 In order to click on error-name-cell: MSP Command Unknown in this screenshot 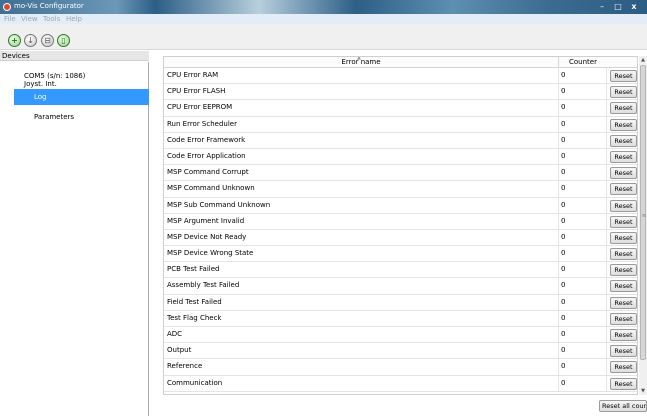, I will do `click(361, 189)`.